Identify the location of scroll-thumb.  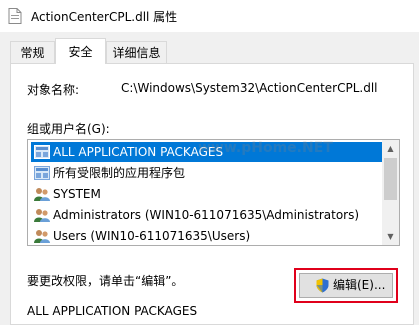
(390, 179).